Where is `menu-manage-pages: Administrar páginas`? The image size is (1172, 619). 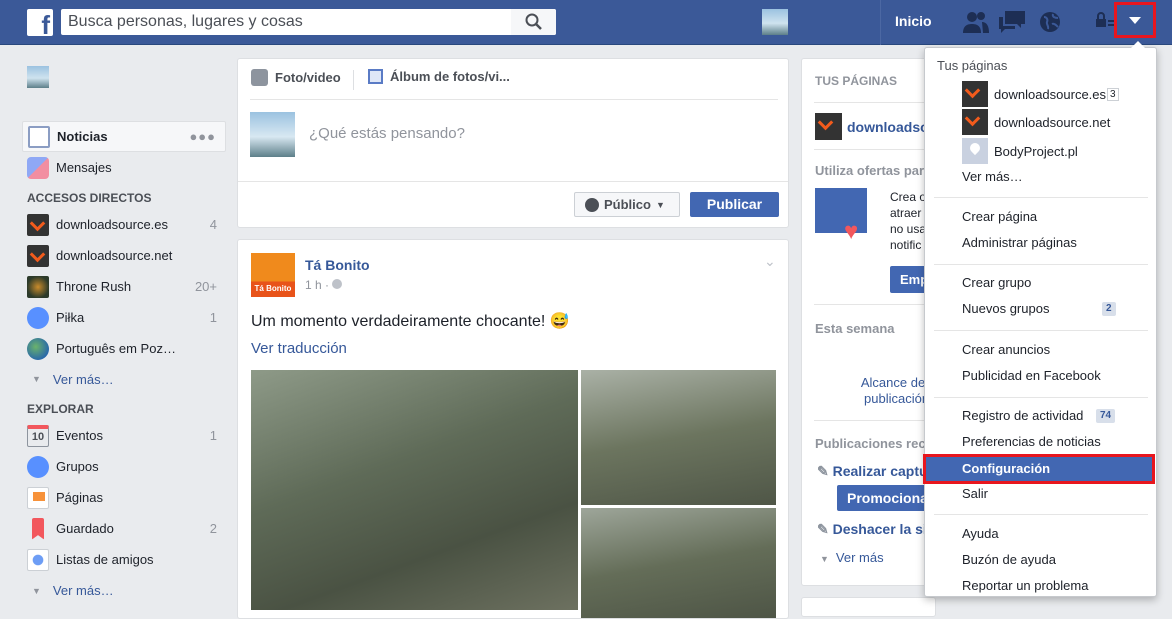 menu-manage-pages: Administrar páginas is located at coordinates (1040, 243).